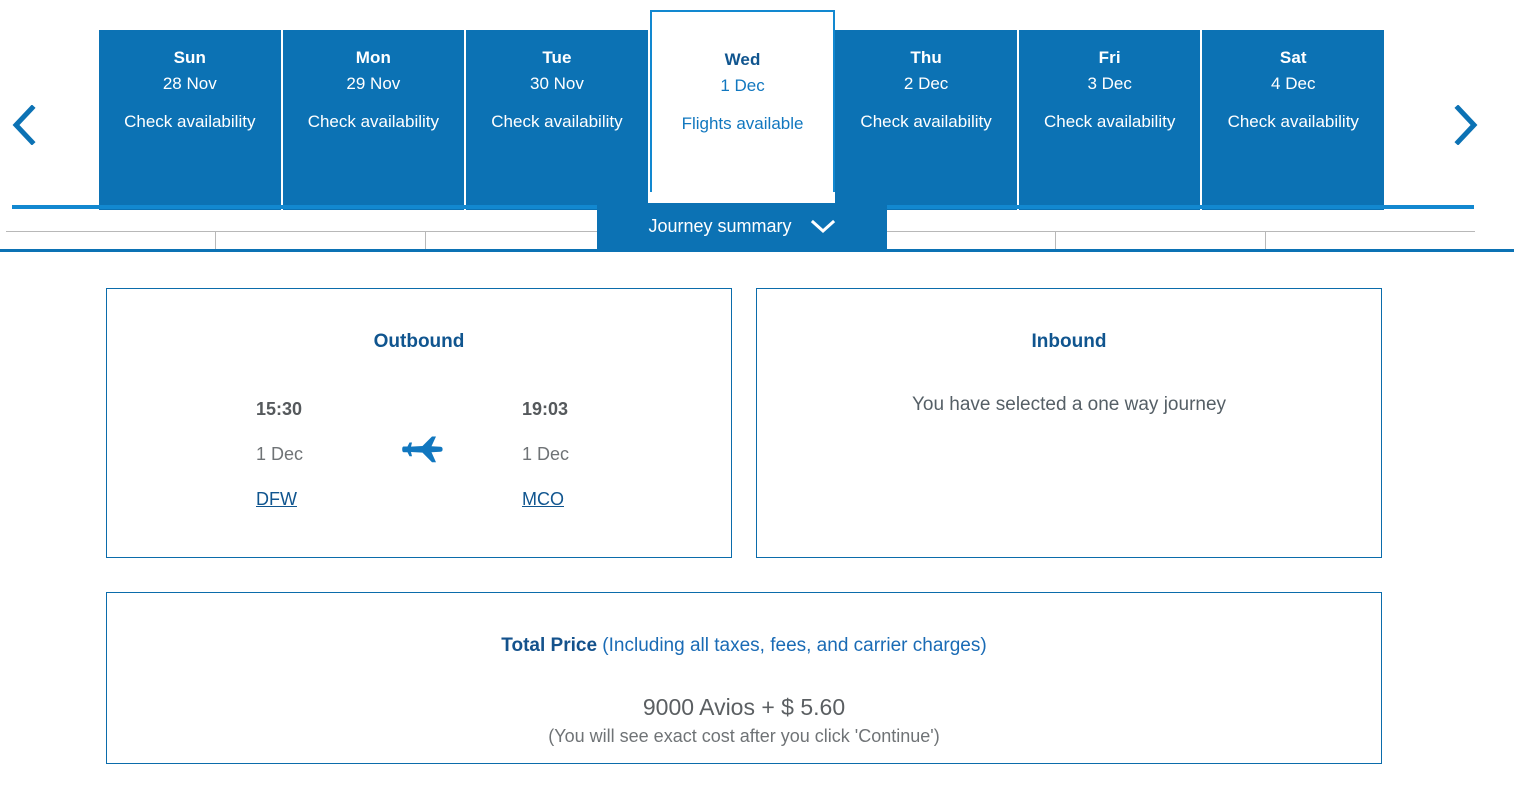 This screenshot has width=1514, height=785. What do you see at coordinates (926, 83) in the screenshot?
I see `date-tab-date: 2 Dec` at bounding box center [926, 83].